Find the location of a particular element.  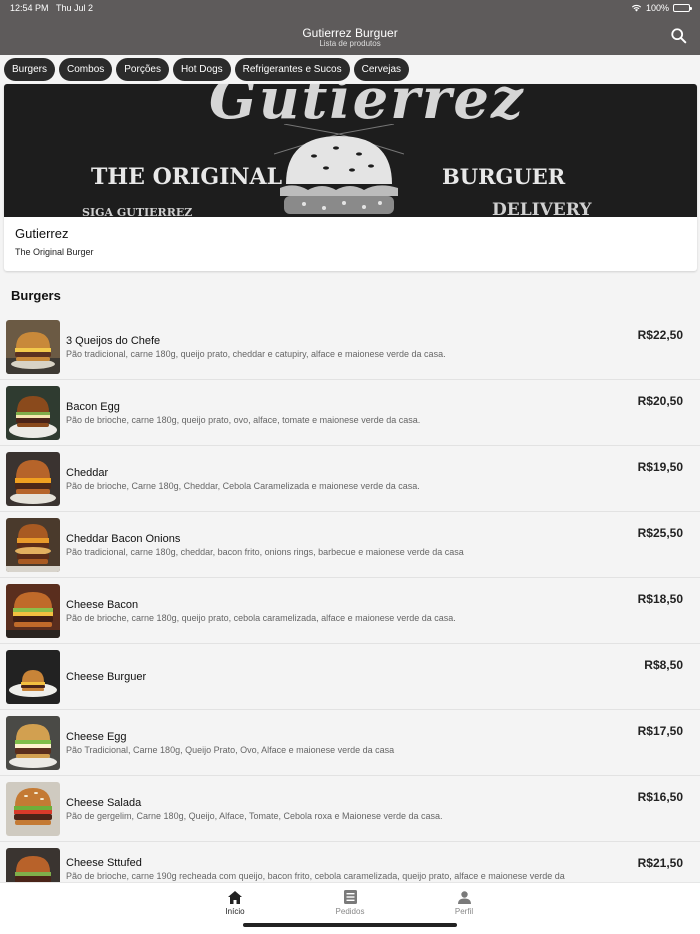

chip-hot-dogs: Hot Dogs is located at coordinates (201, 69).